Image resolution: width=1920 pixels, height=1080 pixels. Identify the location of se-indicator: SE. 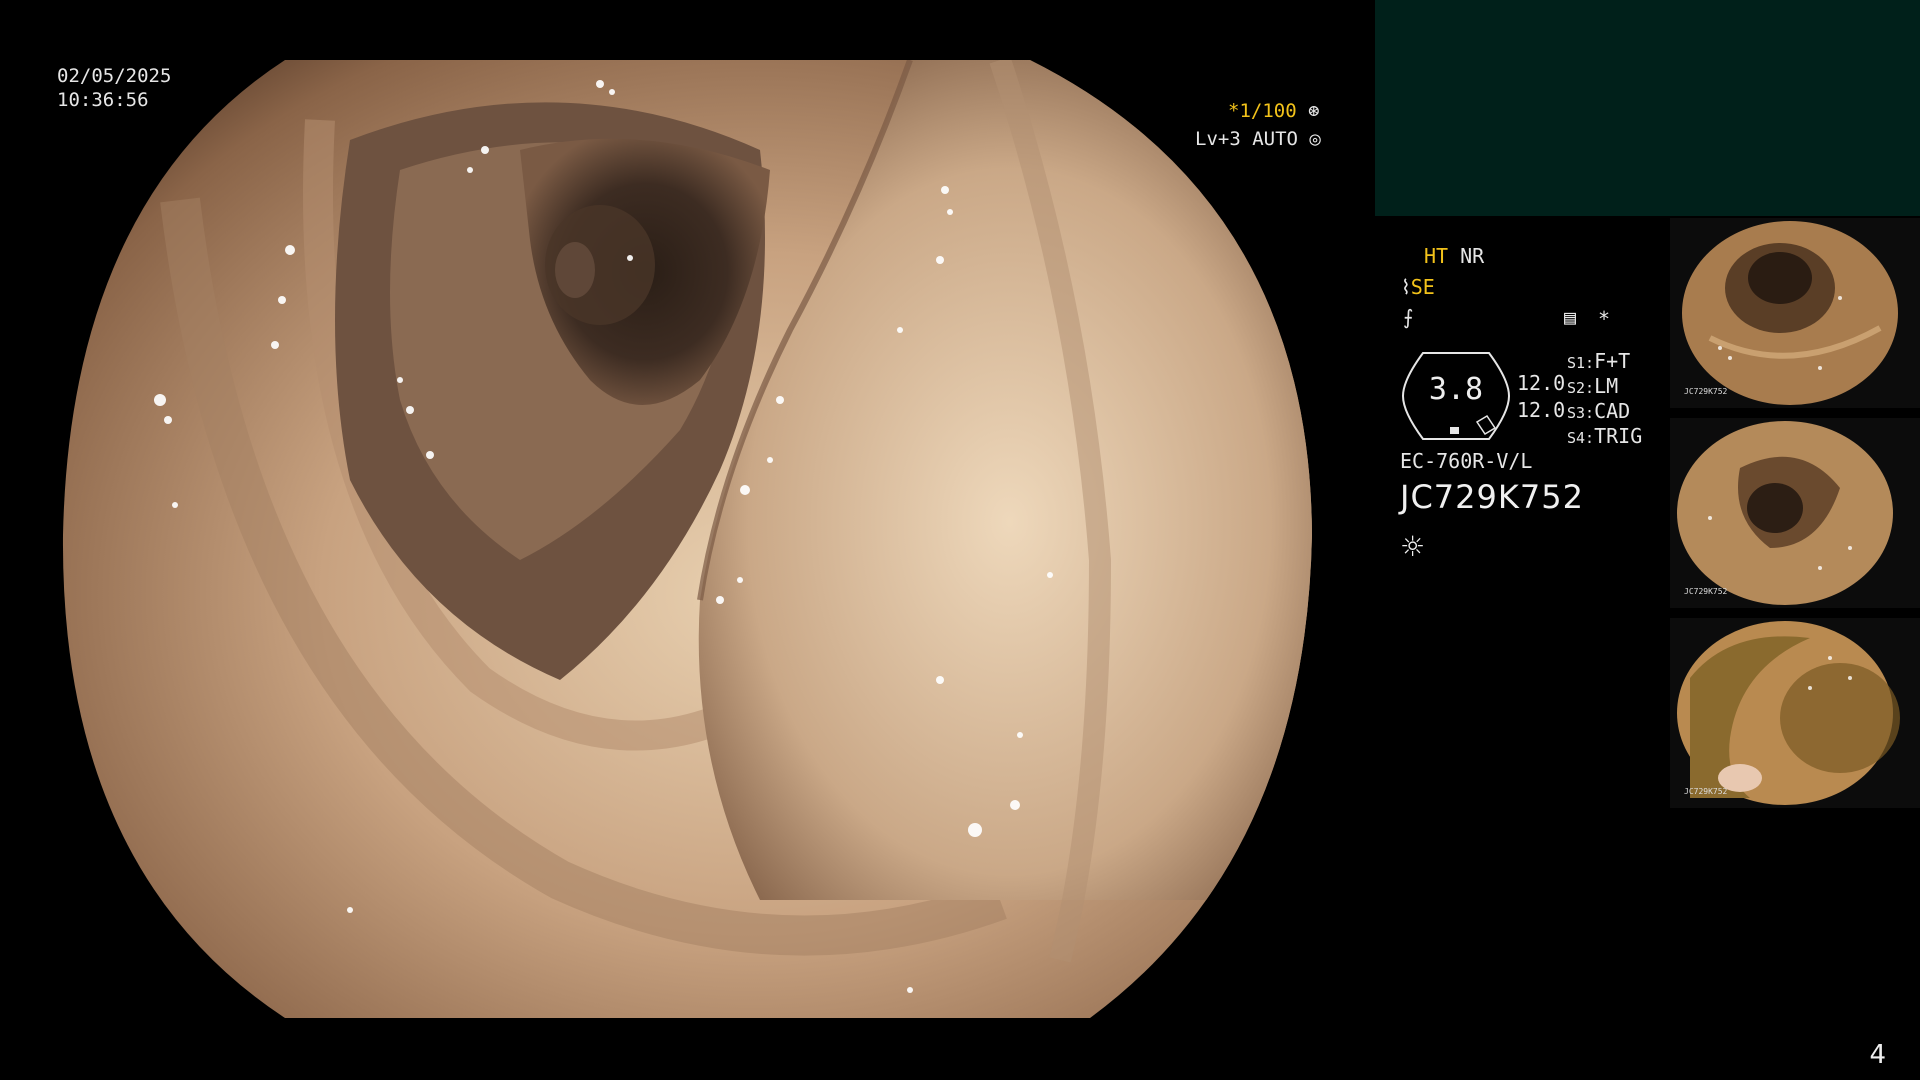
(1422, 287).